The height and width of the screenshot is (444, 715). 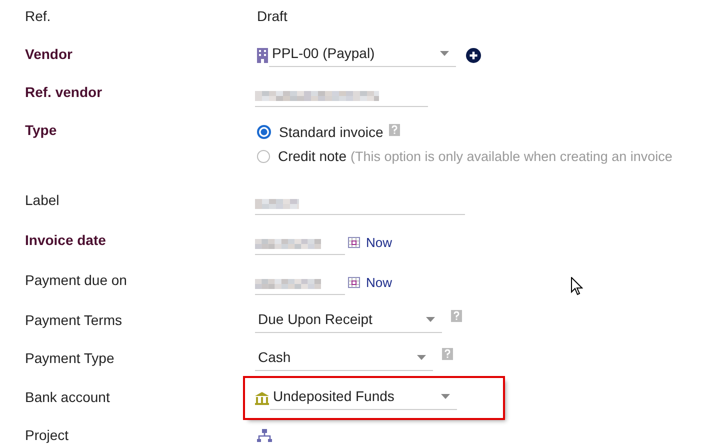 I want to click on field-label: Invoice date, so click(x=65, y=240).